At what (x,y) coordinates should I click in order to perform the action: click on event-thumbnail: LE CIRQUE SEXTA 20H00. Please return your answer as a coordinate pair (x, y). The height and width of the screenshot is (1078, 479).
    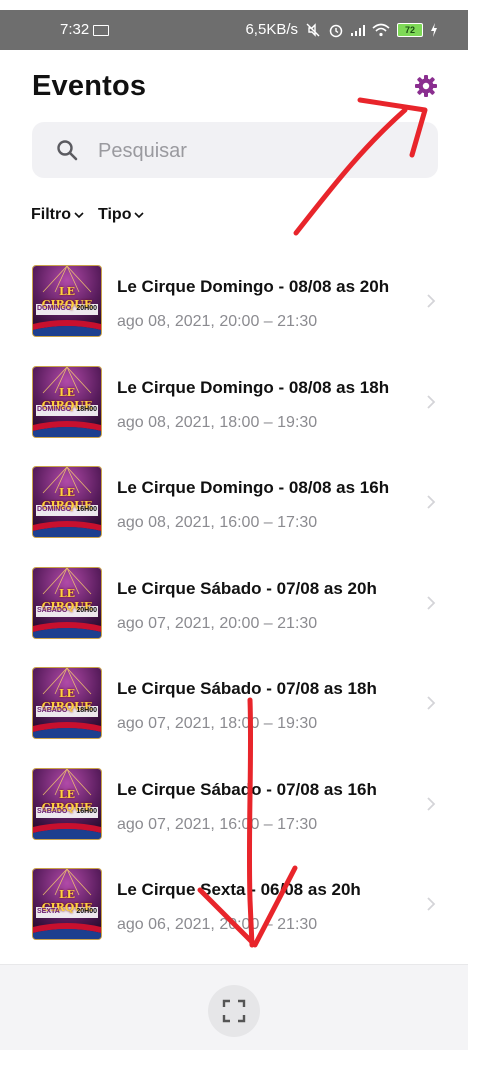
    Looking at the image, I should click on (67, 904).